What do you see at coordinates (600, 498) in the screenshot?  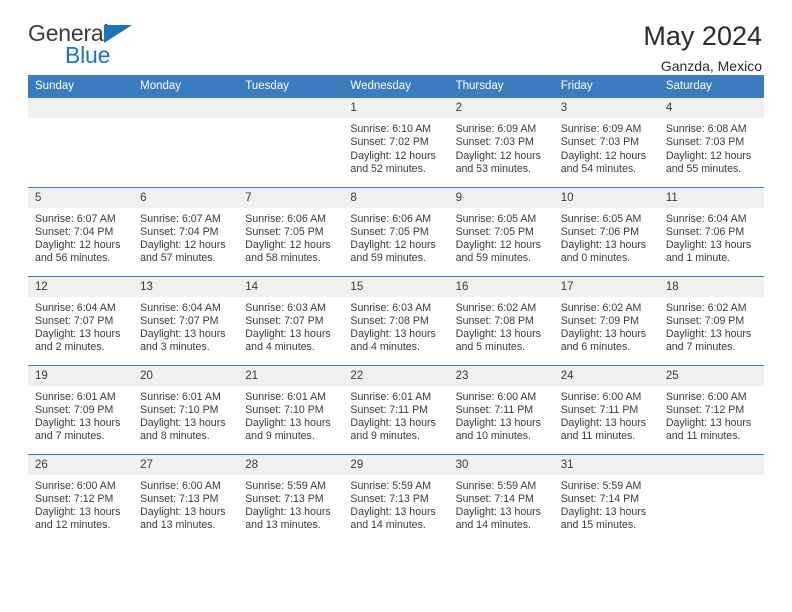 I see `sunset-text: Sunset: 7:14 PM` at bounding box center [600, 498].